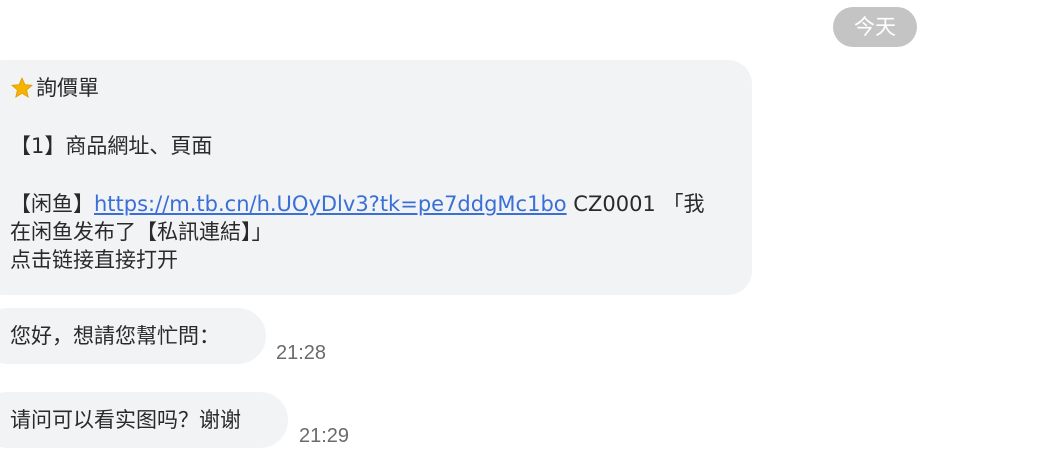 The width and height of the screenshot is (1060, 473). What do you see at coordinates (324, 436) in the screenshot?
I see `message-timestamp: 21:29` at bounding box center [324, 436].